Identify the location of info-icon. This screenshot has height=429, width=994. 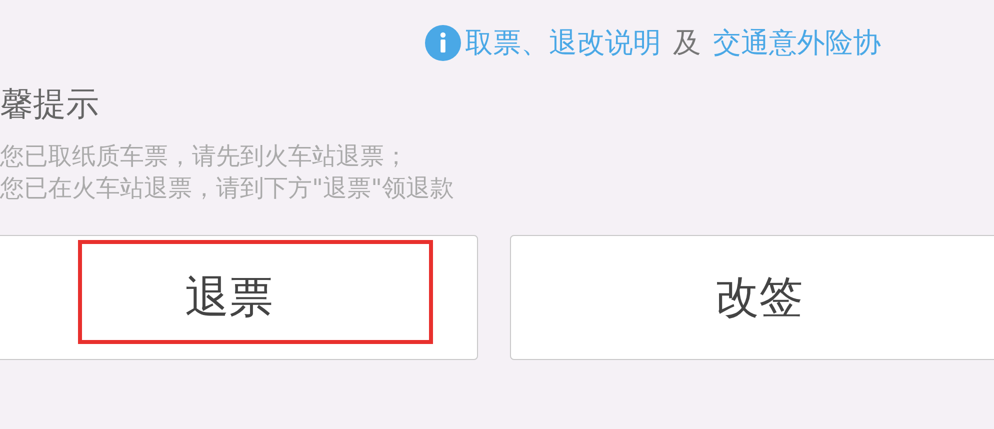
(443, 43).